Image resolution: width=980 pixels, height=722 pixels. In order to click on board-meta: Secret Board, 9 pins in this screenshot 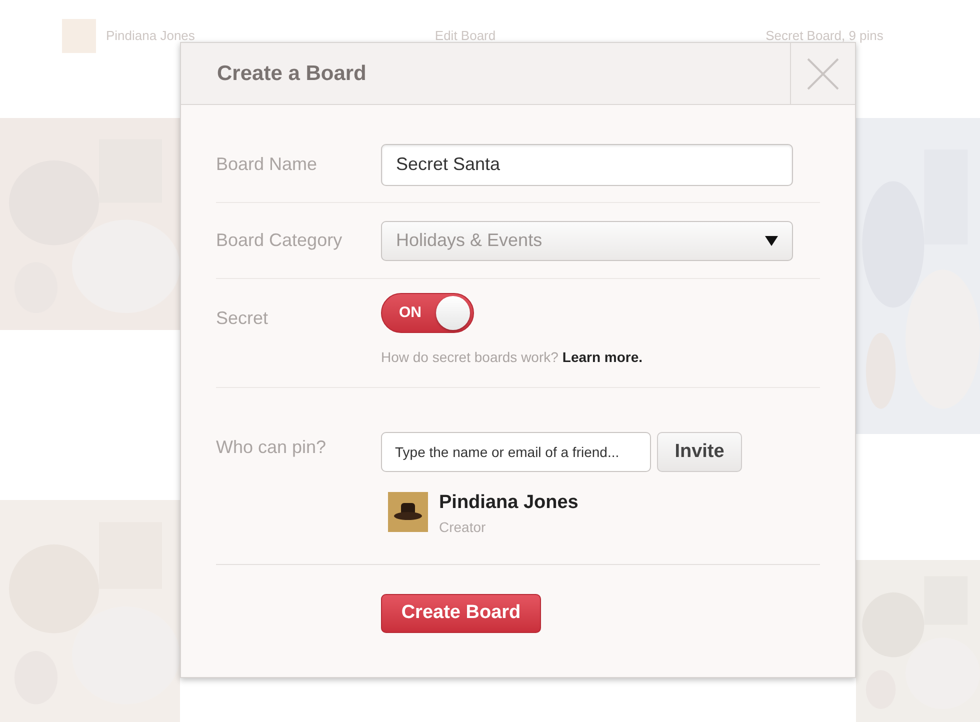, I will do `click(825, 36)`.